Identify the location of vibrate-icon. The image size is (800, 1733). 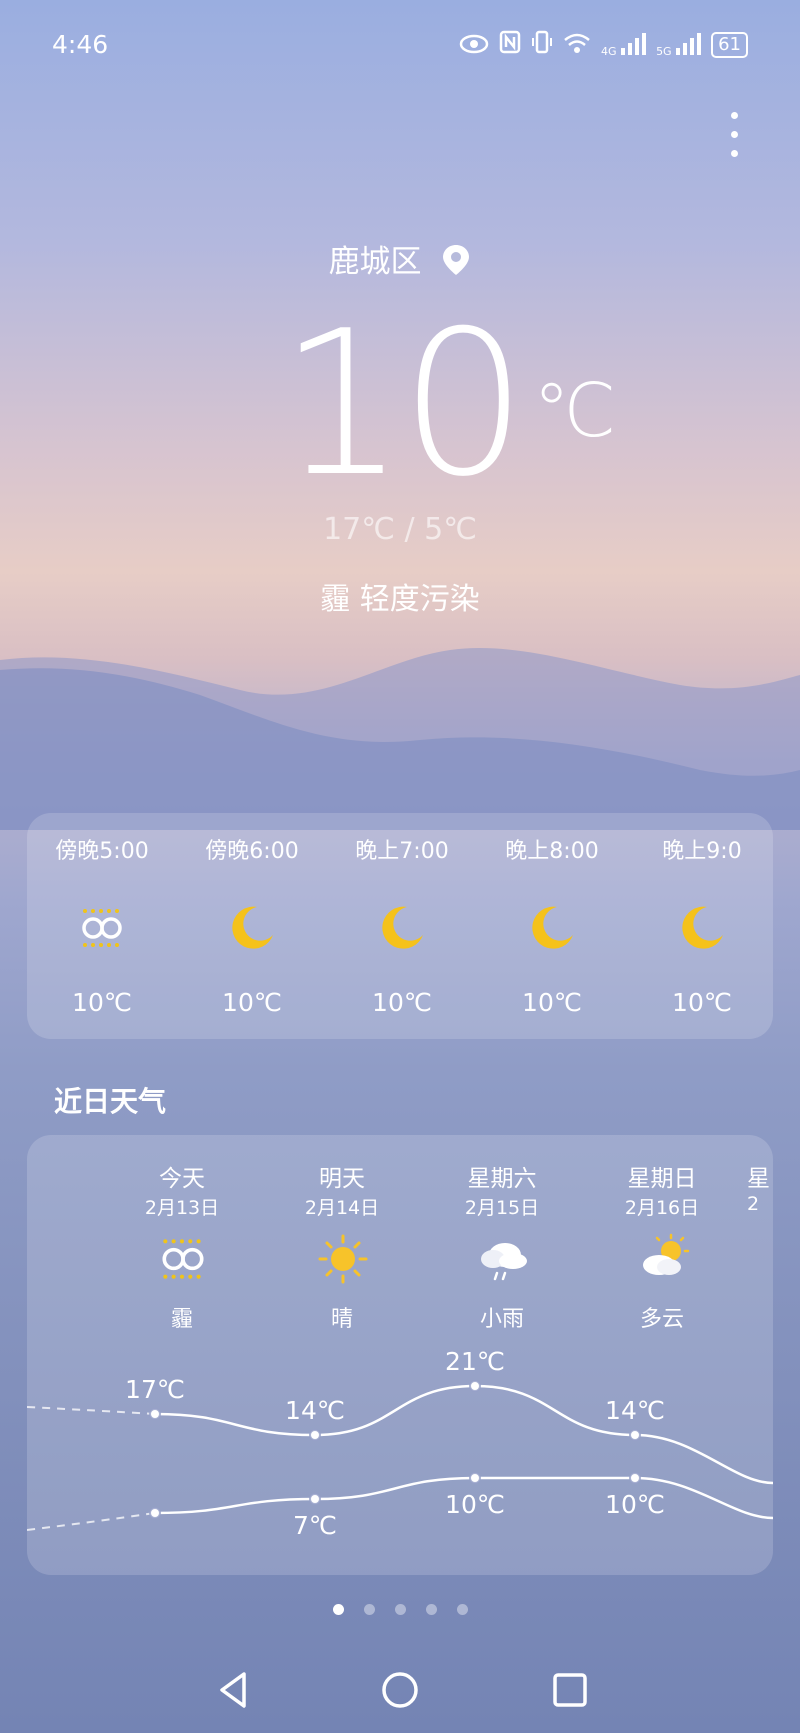
(542, 45).